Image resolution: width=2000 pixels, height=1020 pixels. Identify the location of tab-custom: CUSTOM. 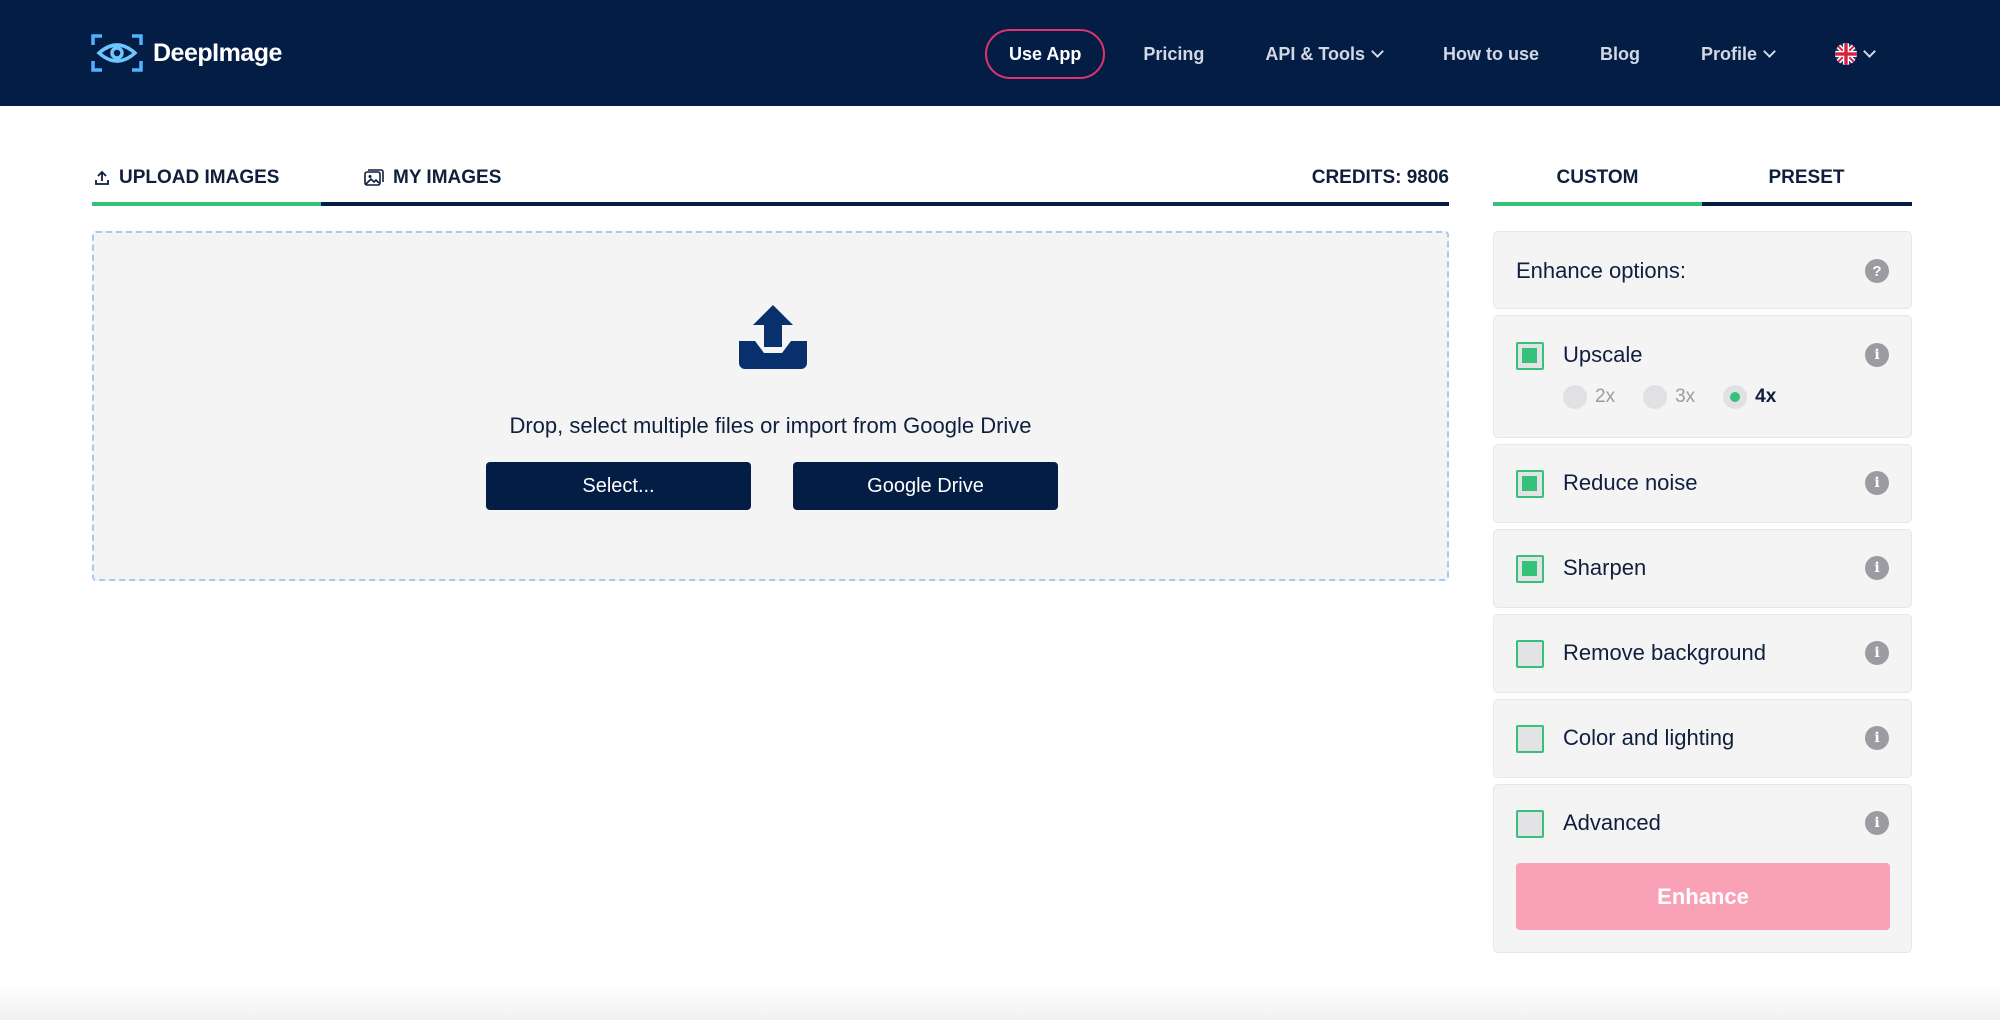
(1597, 178).